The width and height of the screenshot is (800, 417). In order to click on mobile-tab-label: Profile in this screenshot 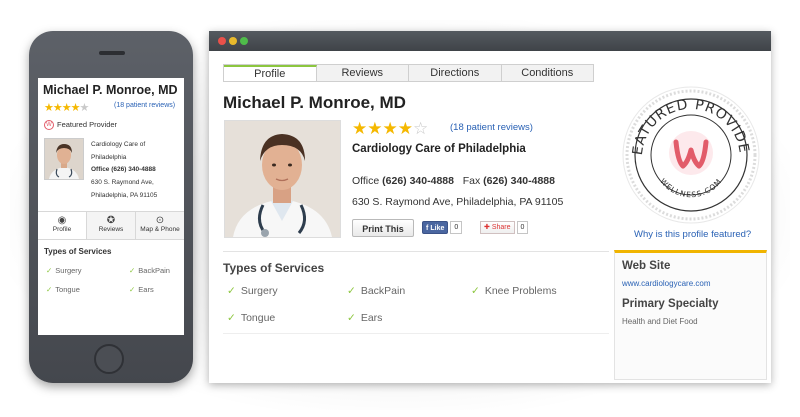, I will do `click(62, 229)`.